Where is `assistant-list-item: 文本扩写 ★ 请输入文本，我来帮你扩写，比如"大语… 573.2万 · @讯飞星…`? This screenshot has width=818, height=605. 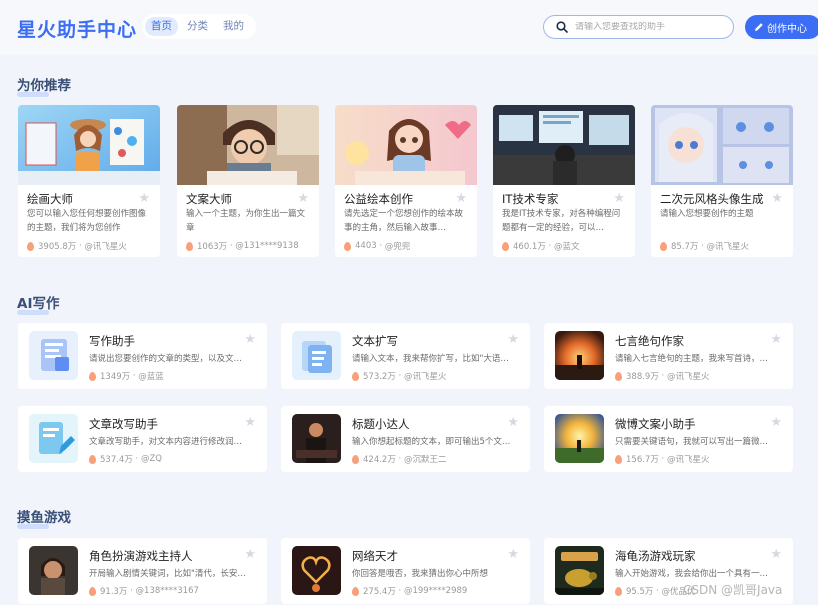 assistant-list-item: 文本扩写 ★ 请输入文本，我来帮你扩写，比如"大语… 573.2万 · @讯飞星… is located at coordinates (405, 356).